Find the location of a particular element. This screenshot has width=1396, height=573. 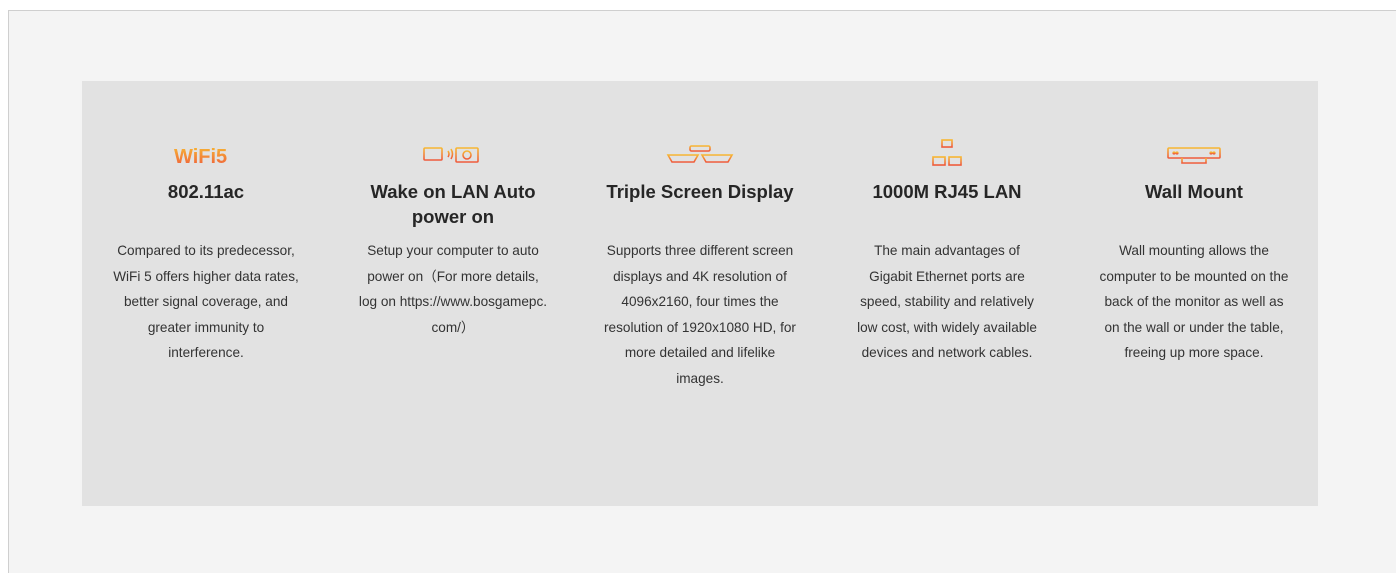

wifi5-icon: WiFi5 is located at coordinates (200, 156).